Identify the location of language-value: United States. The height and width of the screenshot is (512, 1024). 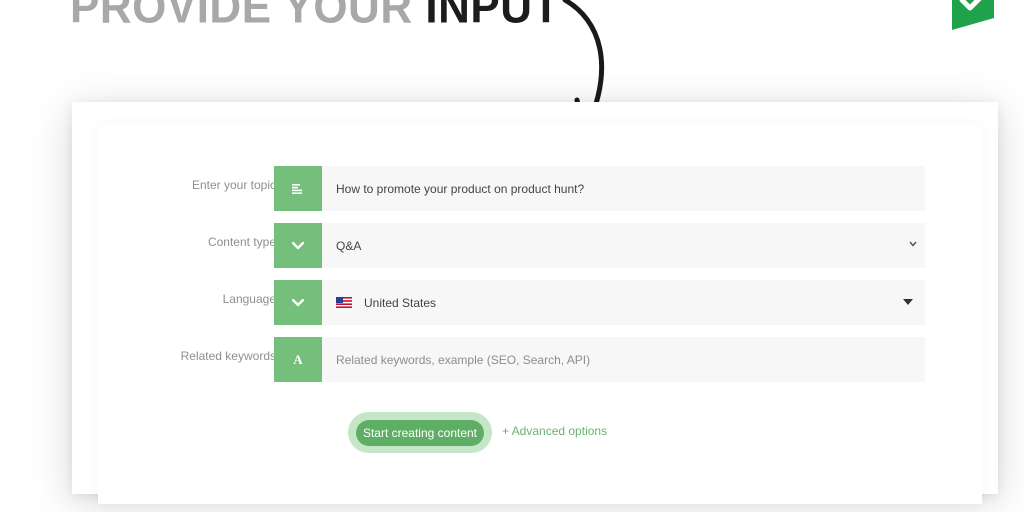
(400, 302).